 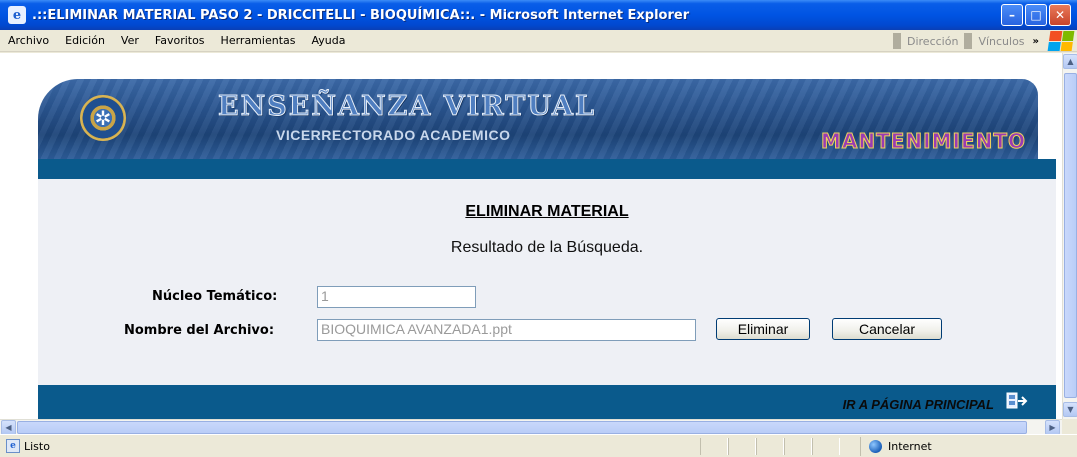 I want to click on horizontal-scrollbar: ◀ ▶, so click(x=531, y=427).